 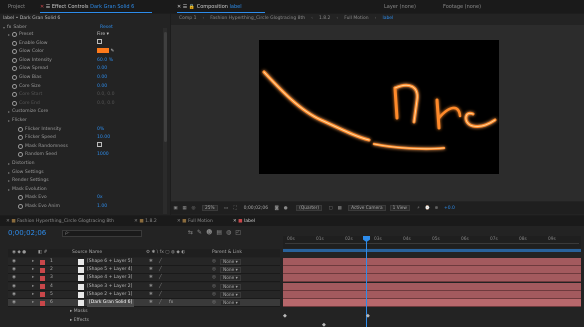 I want to click on snapshot-icon: ◙, so click(x=276, y=208).